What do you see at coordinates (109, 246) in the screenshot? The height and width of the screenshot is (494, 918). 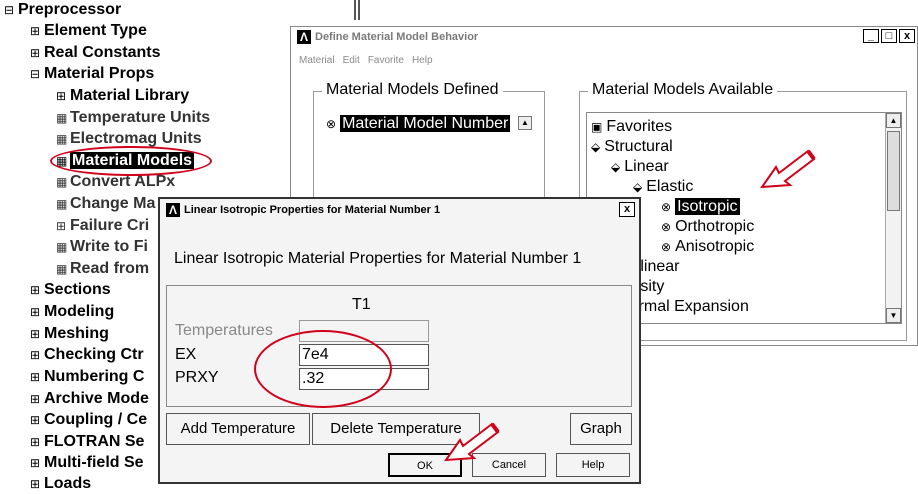 I see `tree-label: Write to Fi` at bounding box center [109, 246].